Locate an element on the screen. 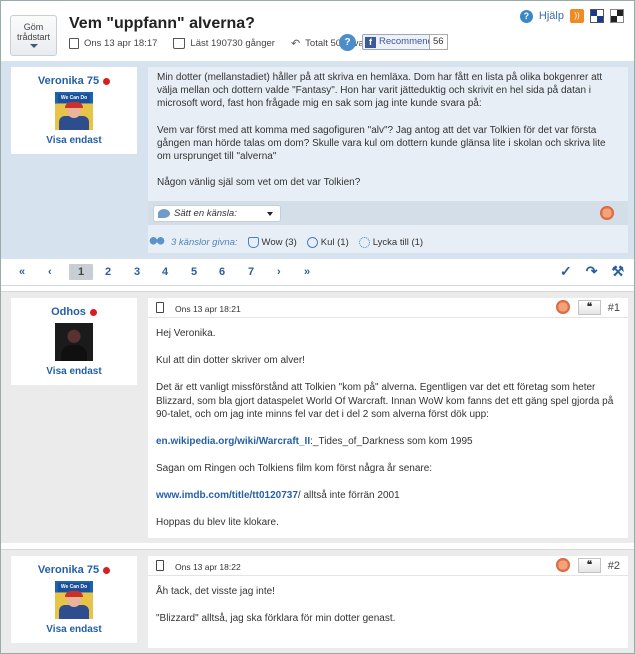 This screenshot has width=635, height=654. page-5: 5 is located at coordinates (194, 272).